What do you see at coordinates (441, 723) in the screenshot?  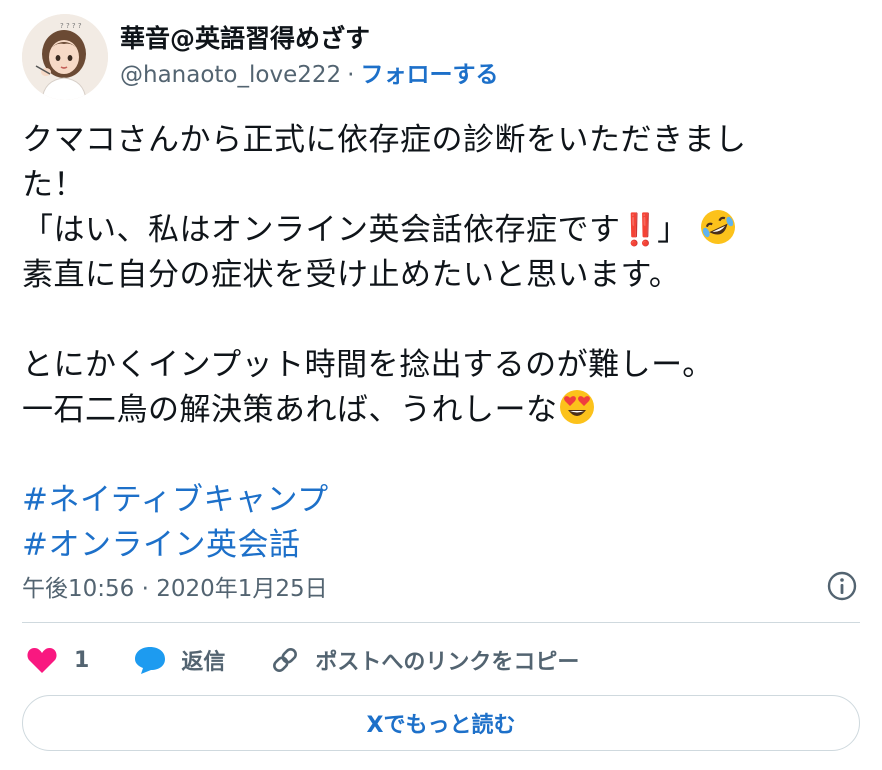 I see `read-more-button: Xでもっと読む` at bounding box center [441, 723].